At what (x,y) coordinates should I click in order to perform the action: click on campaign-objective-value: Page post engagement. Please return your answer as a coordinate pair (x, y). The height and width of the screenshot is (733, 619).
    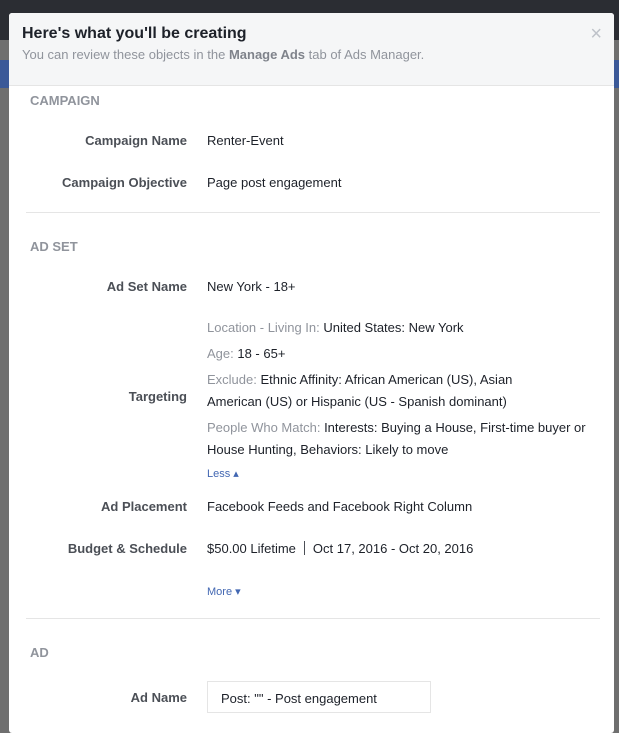
    Looking at the image, I should click on (274, 182).